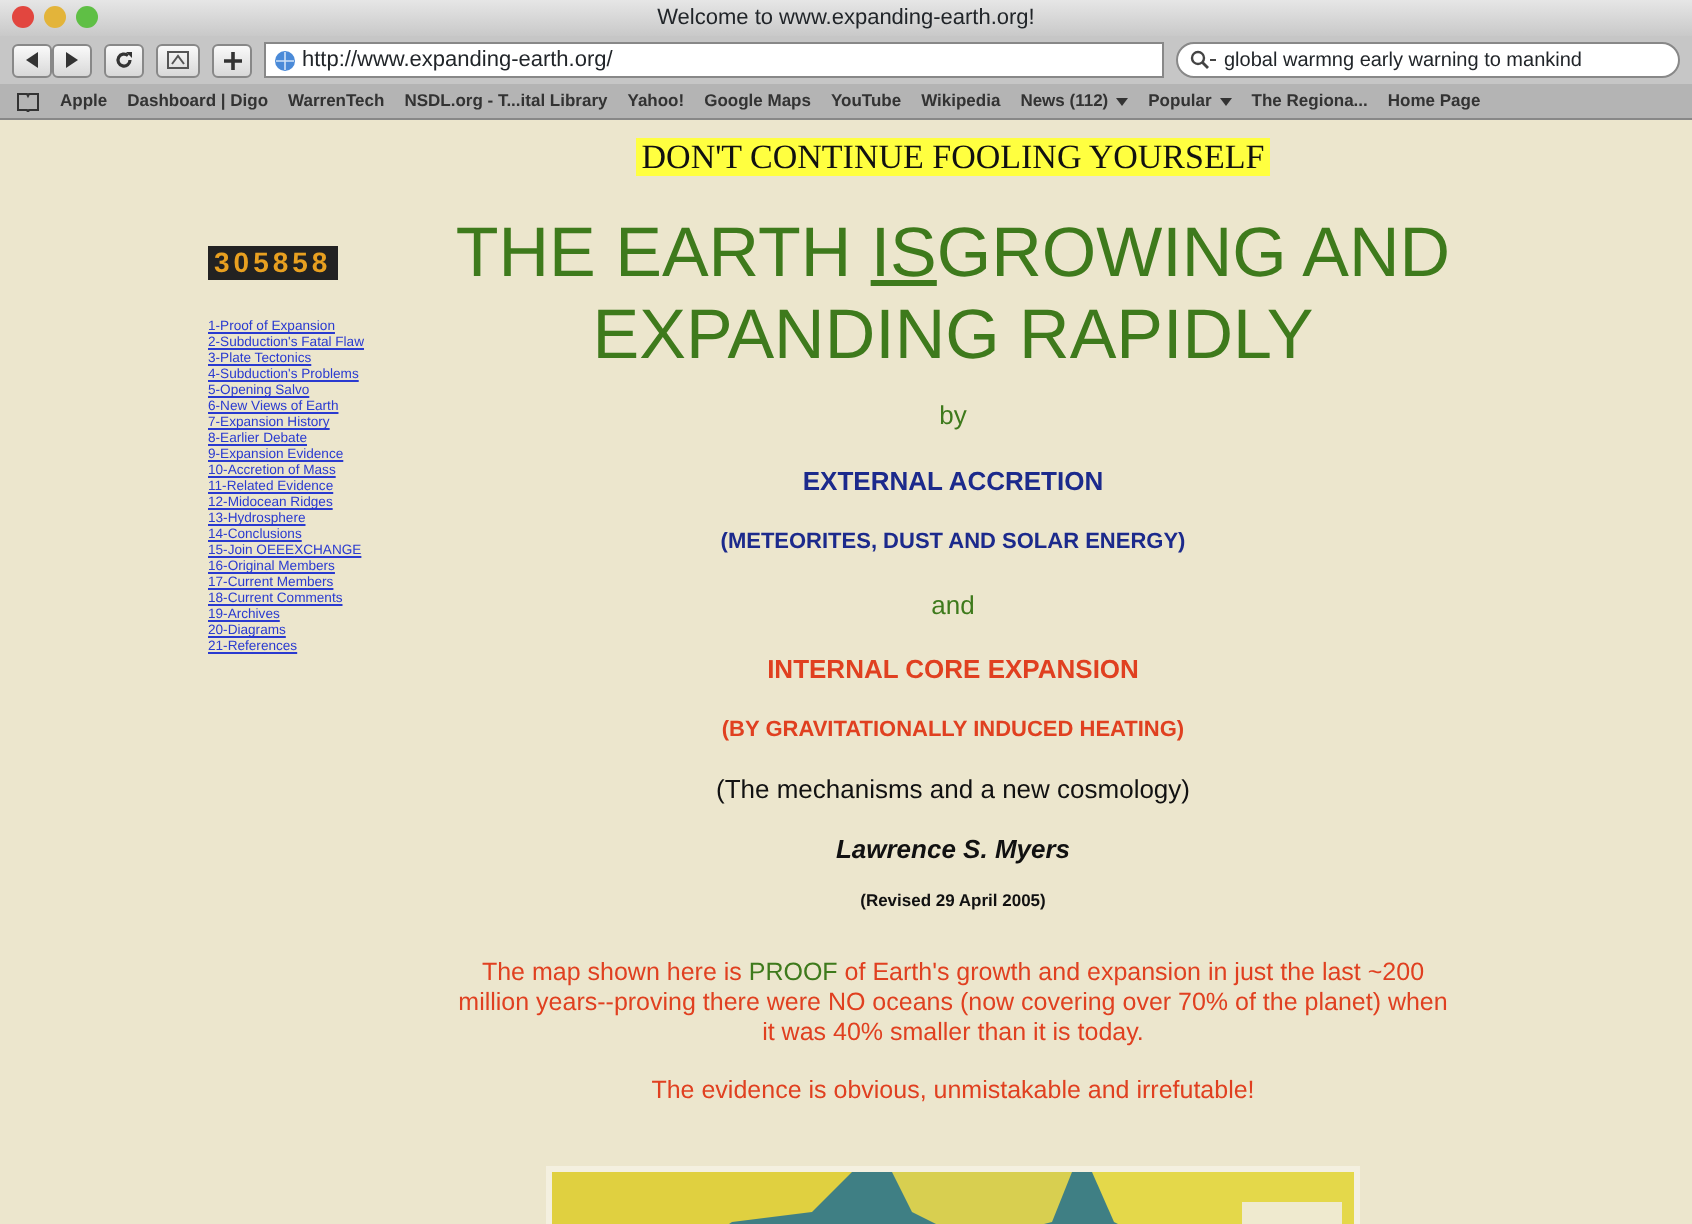 The image size is (1692, 1224). Describe the element at coordinates (953, 1090) in the screenshot. I see `evidence-text: The evidence is obvious, unmistakable and irrefutable!` at that location.